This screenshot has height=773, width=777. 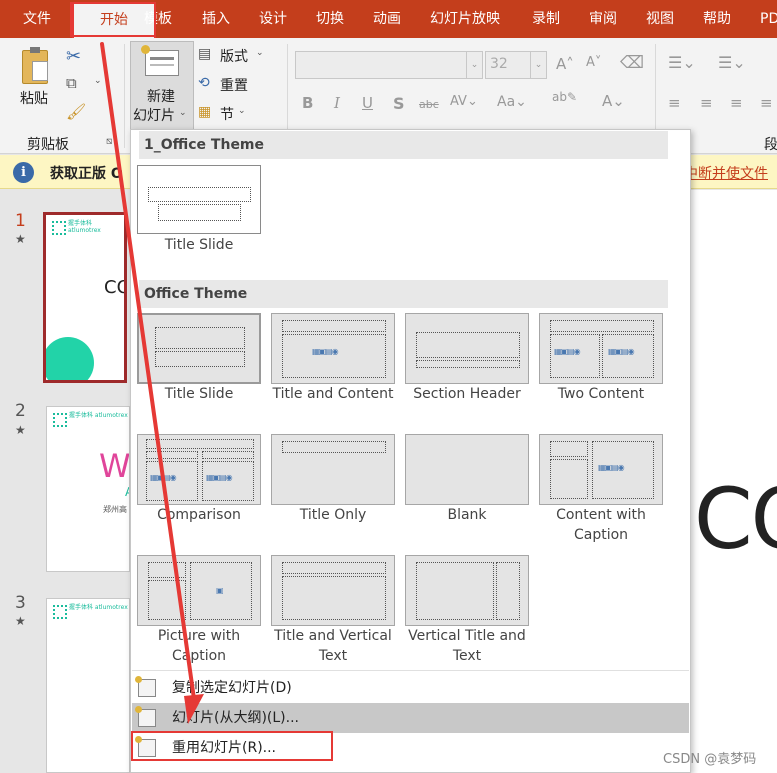 What do you see at coordinates (601, 469) in the screenshot?
I see `layout-content-with-caption: ▦▣▤◉` at bounding box center [601, 469].